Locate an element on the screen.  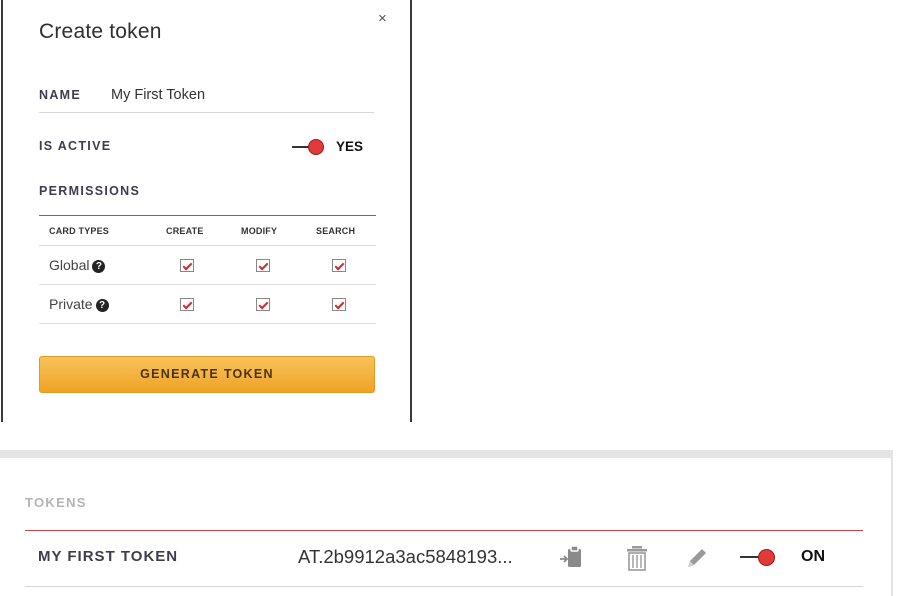
name-field-row: NAME is located at coordinates (206, 96).